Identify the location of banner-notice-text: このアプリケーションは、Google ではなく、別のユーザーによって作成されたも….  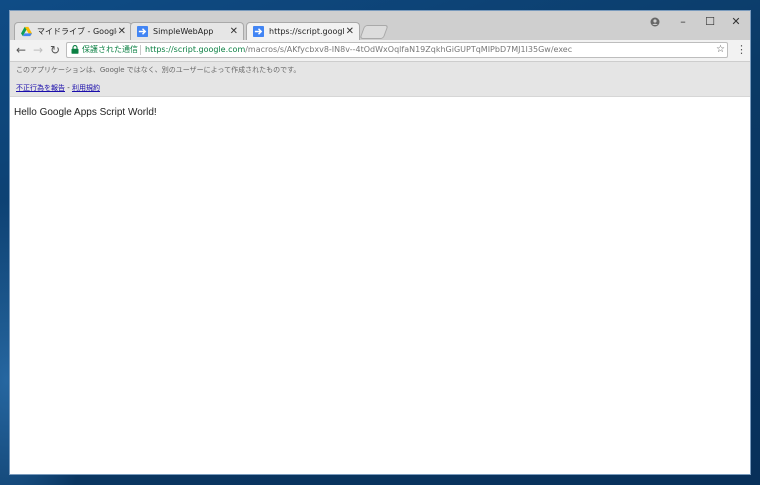
(158, 70).